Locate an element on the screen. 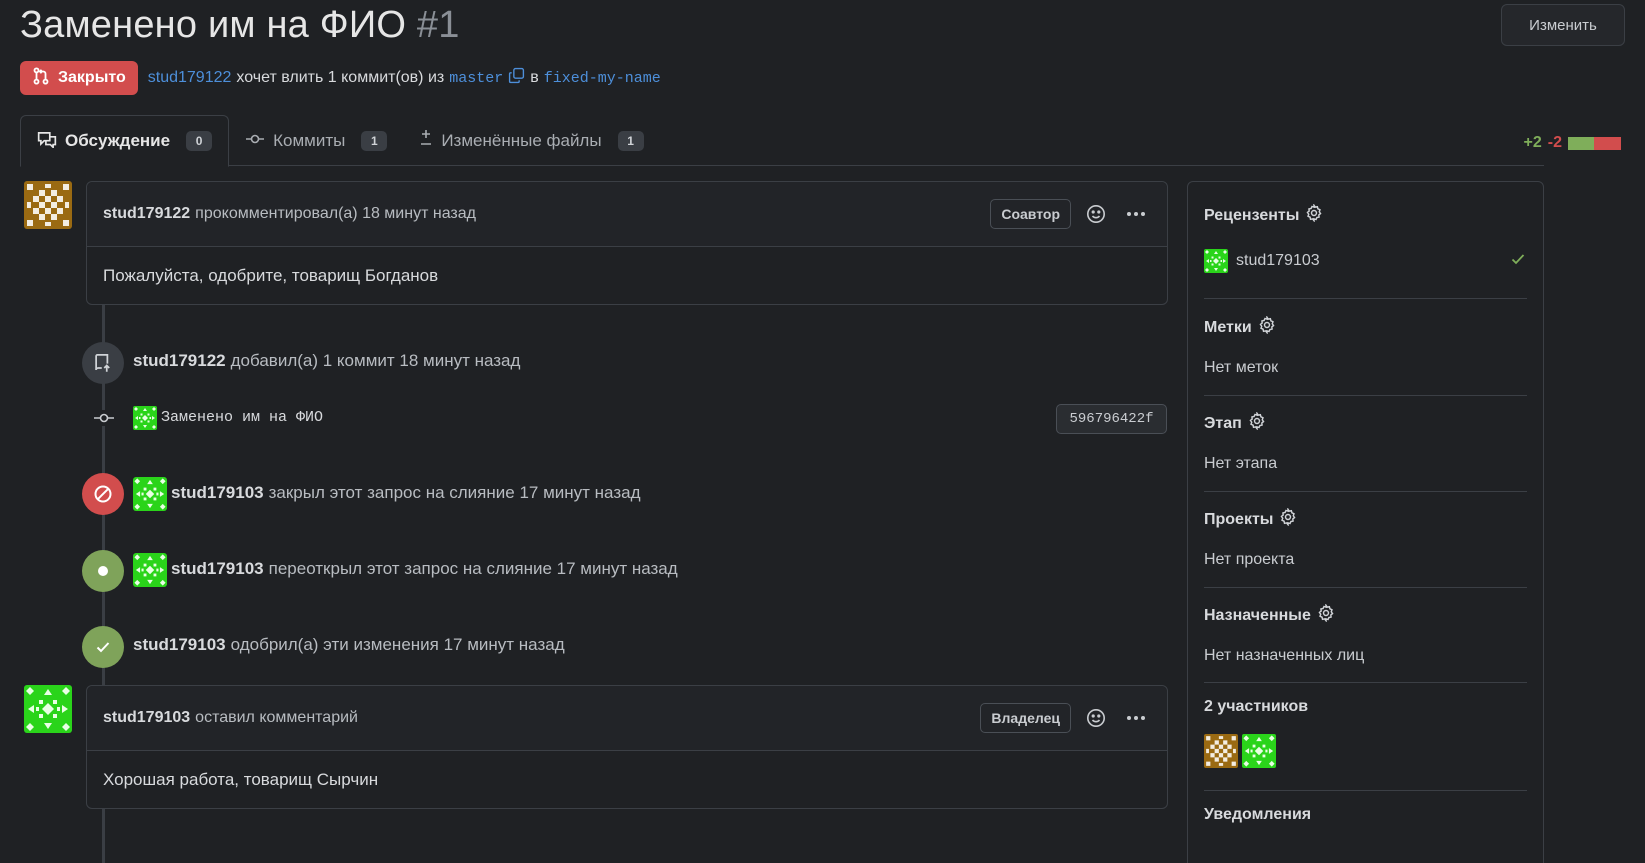  assignees-title: Назначенные is located at coordinates (1257, 615).